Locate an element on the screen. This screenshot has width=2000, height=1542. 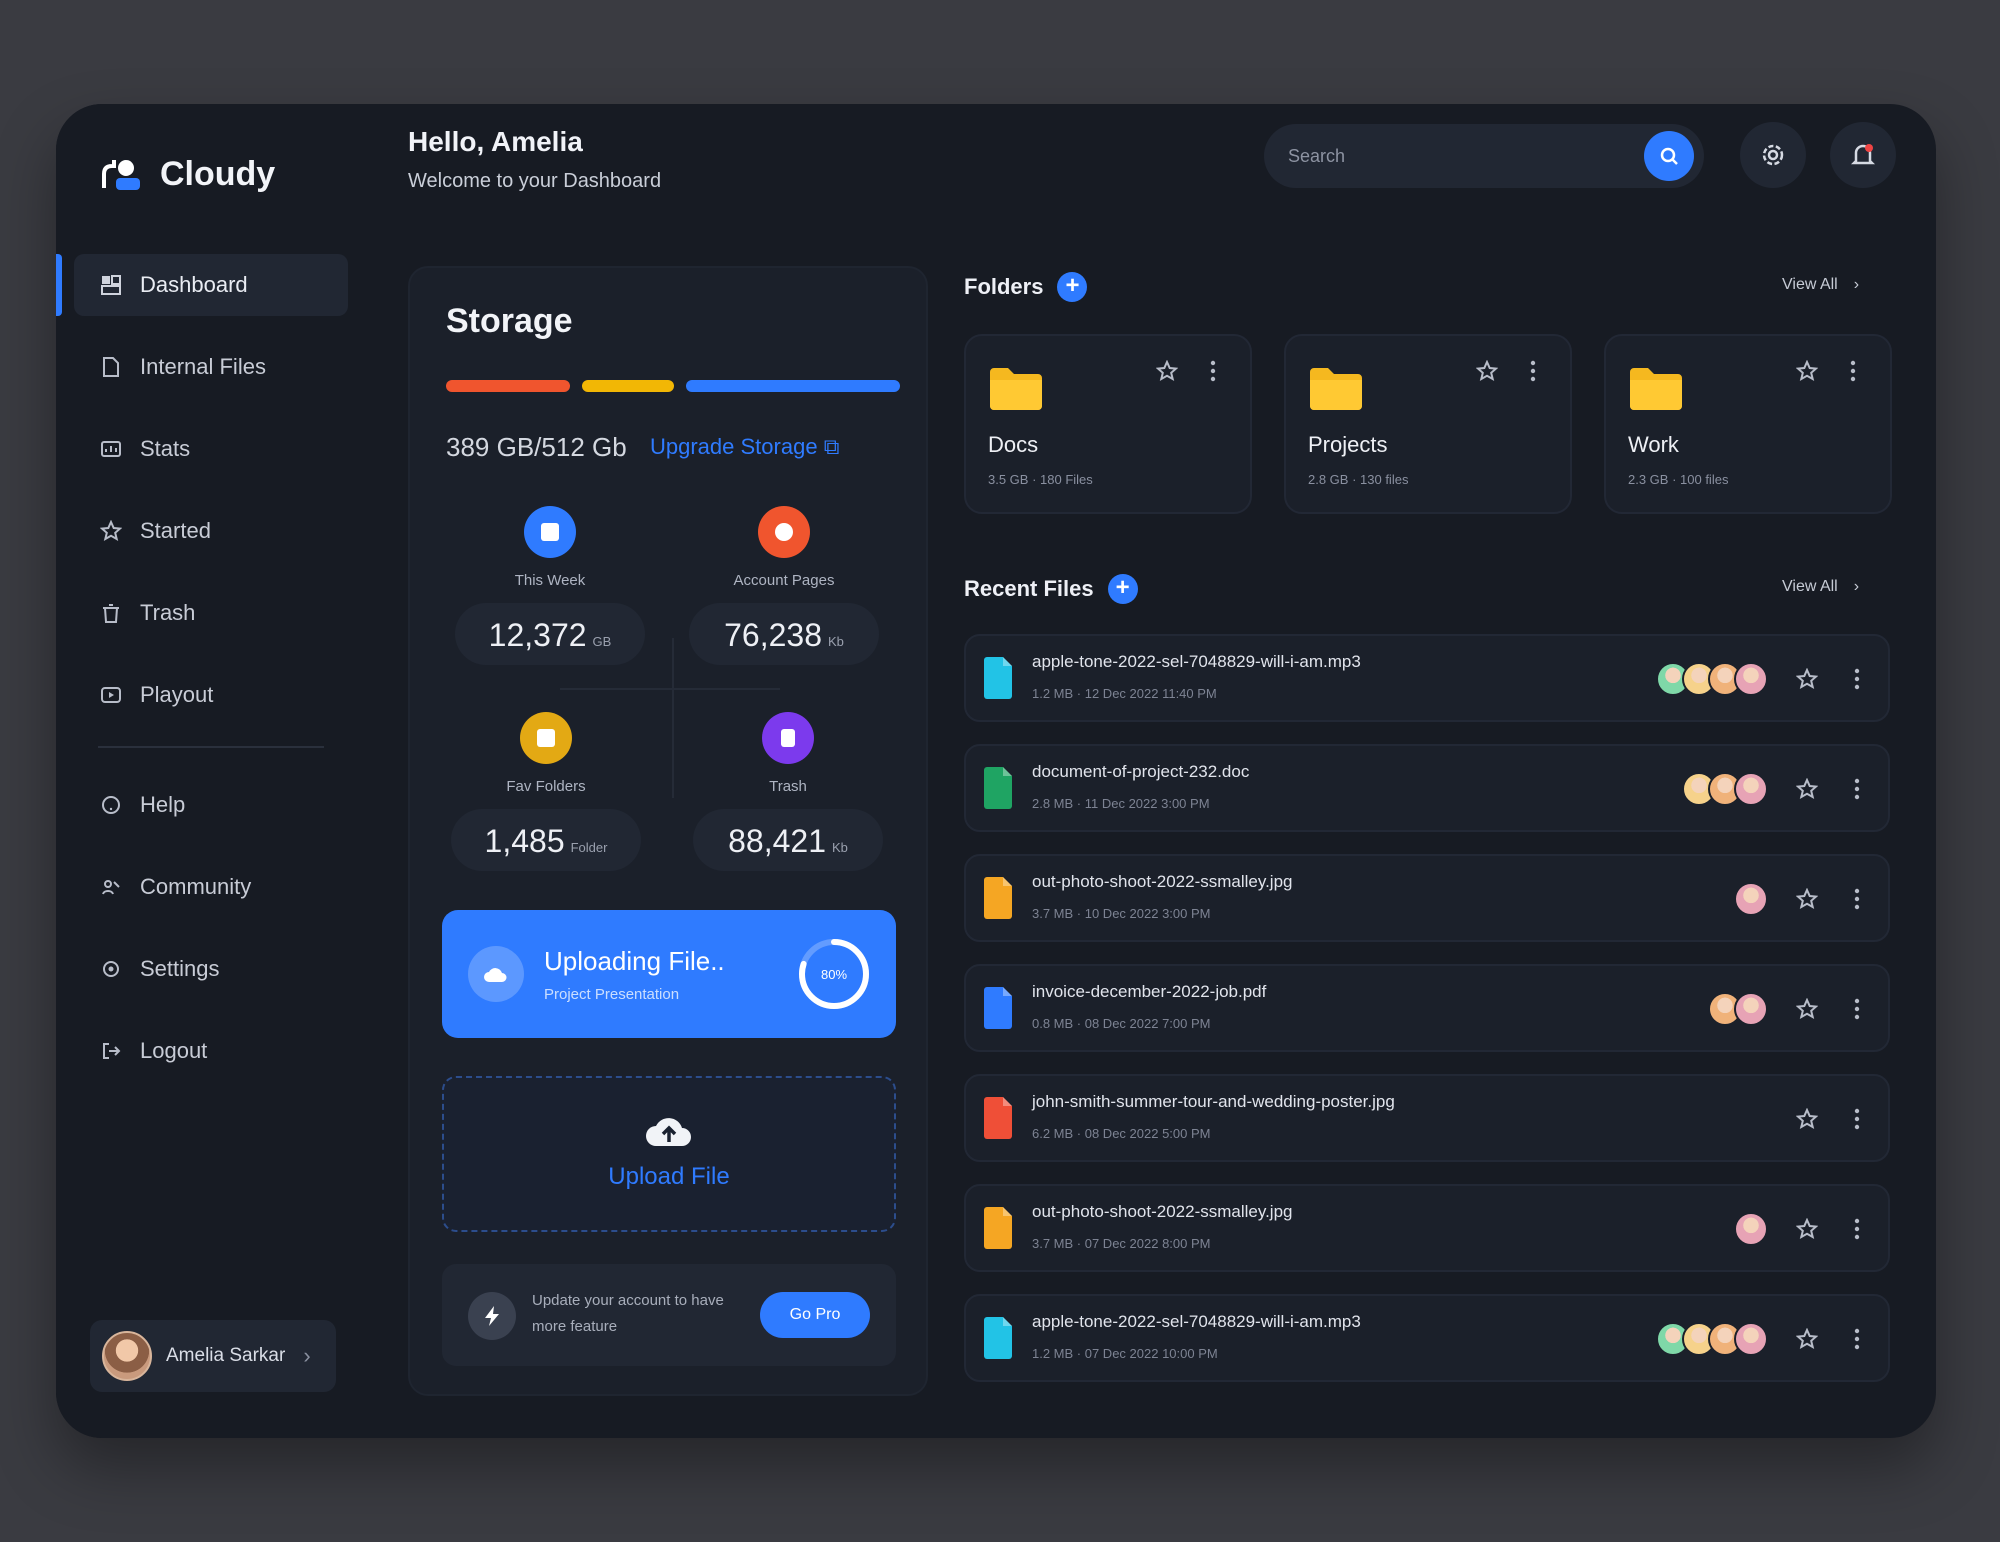
go-pro-button: Go Pro is located at coordinates (815, 1315).